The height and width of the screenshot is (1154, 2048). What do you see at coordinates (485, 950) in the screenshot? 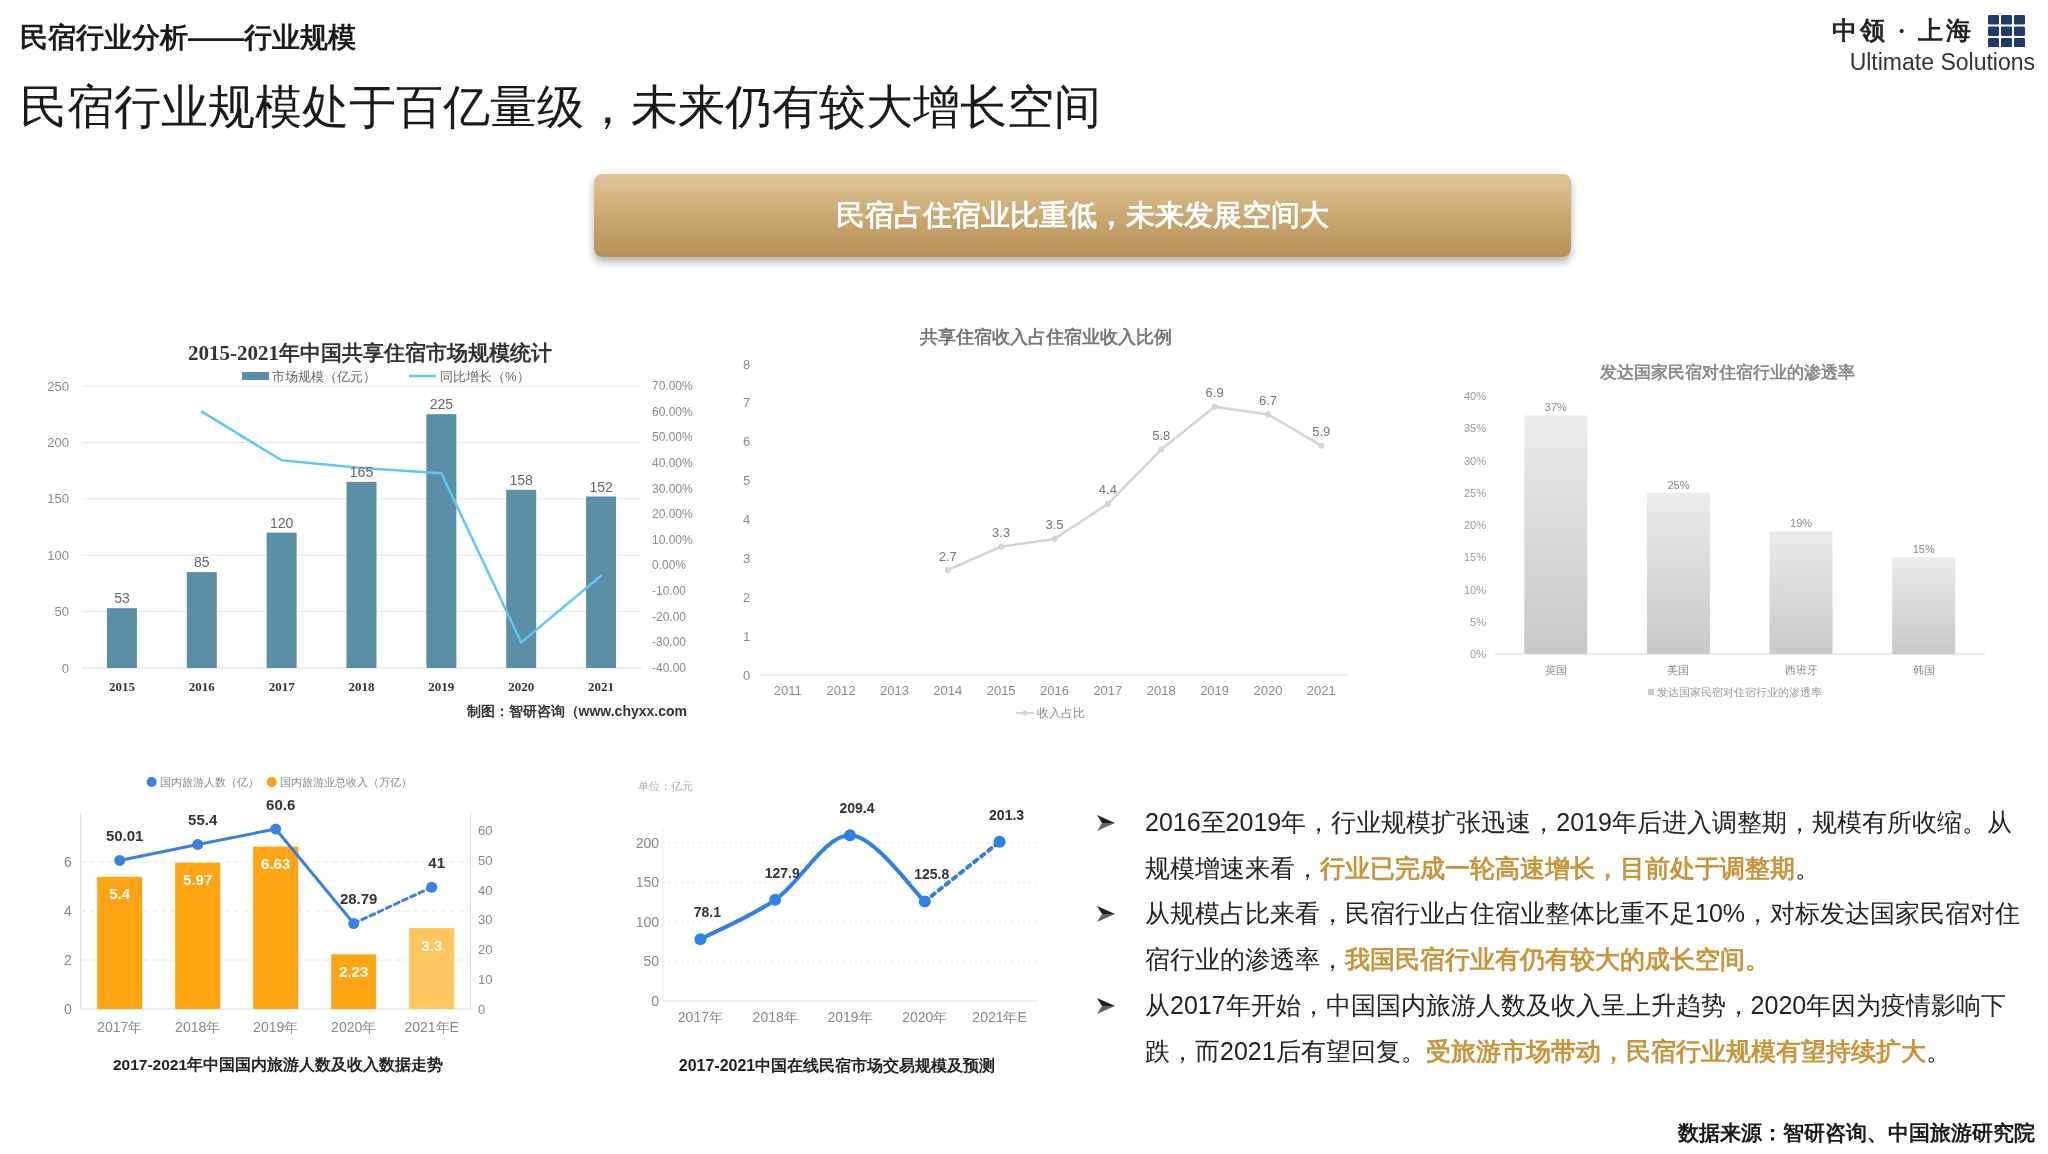
I see `axis-tick-label: 20` at bounding box center [485, 950].